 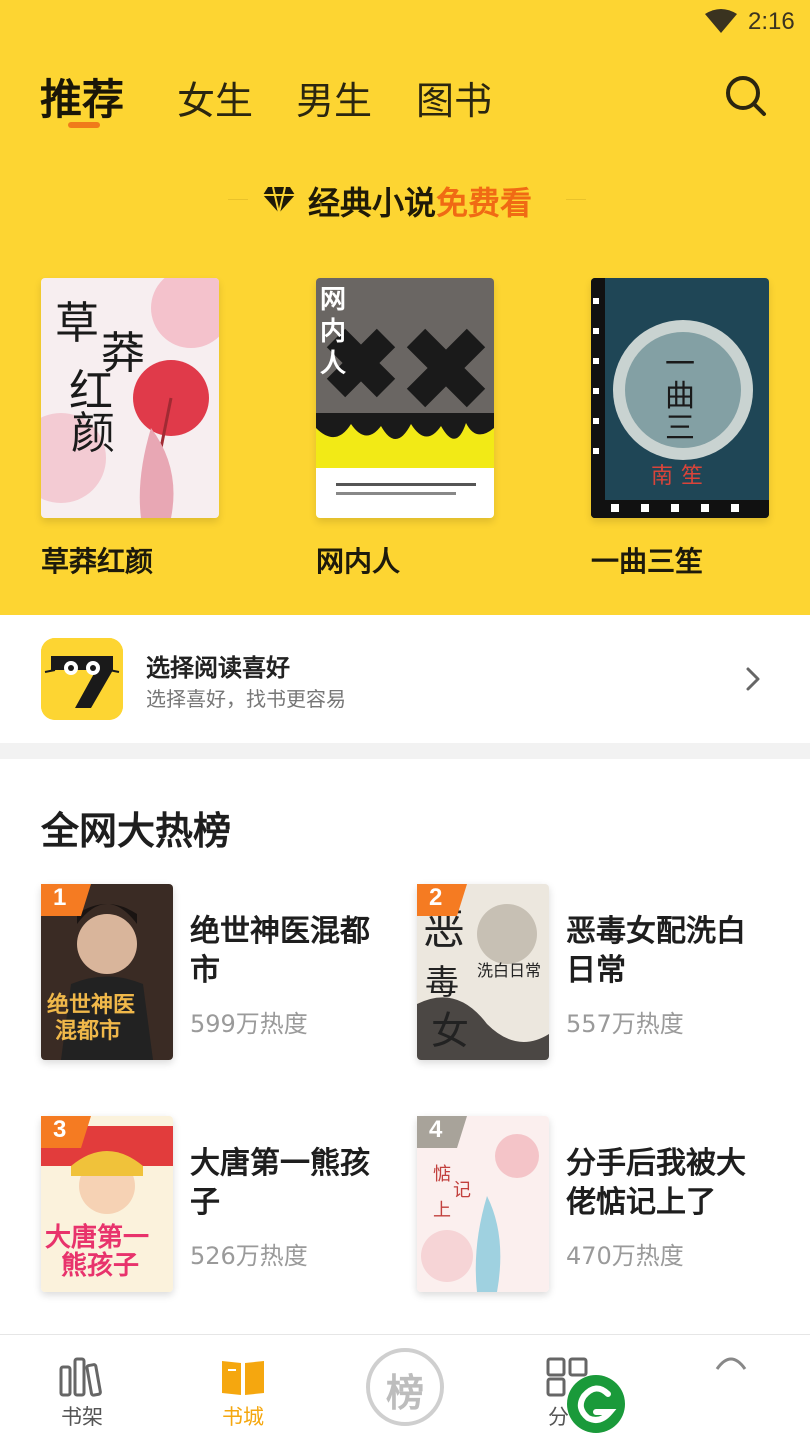 I want to click on featured-book: 草 莽 红 颜 草莽红颜, so click(x=131, y=429).